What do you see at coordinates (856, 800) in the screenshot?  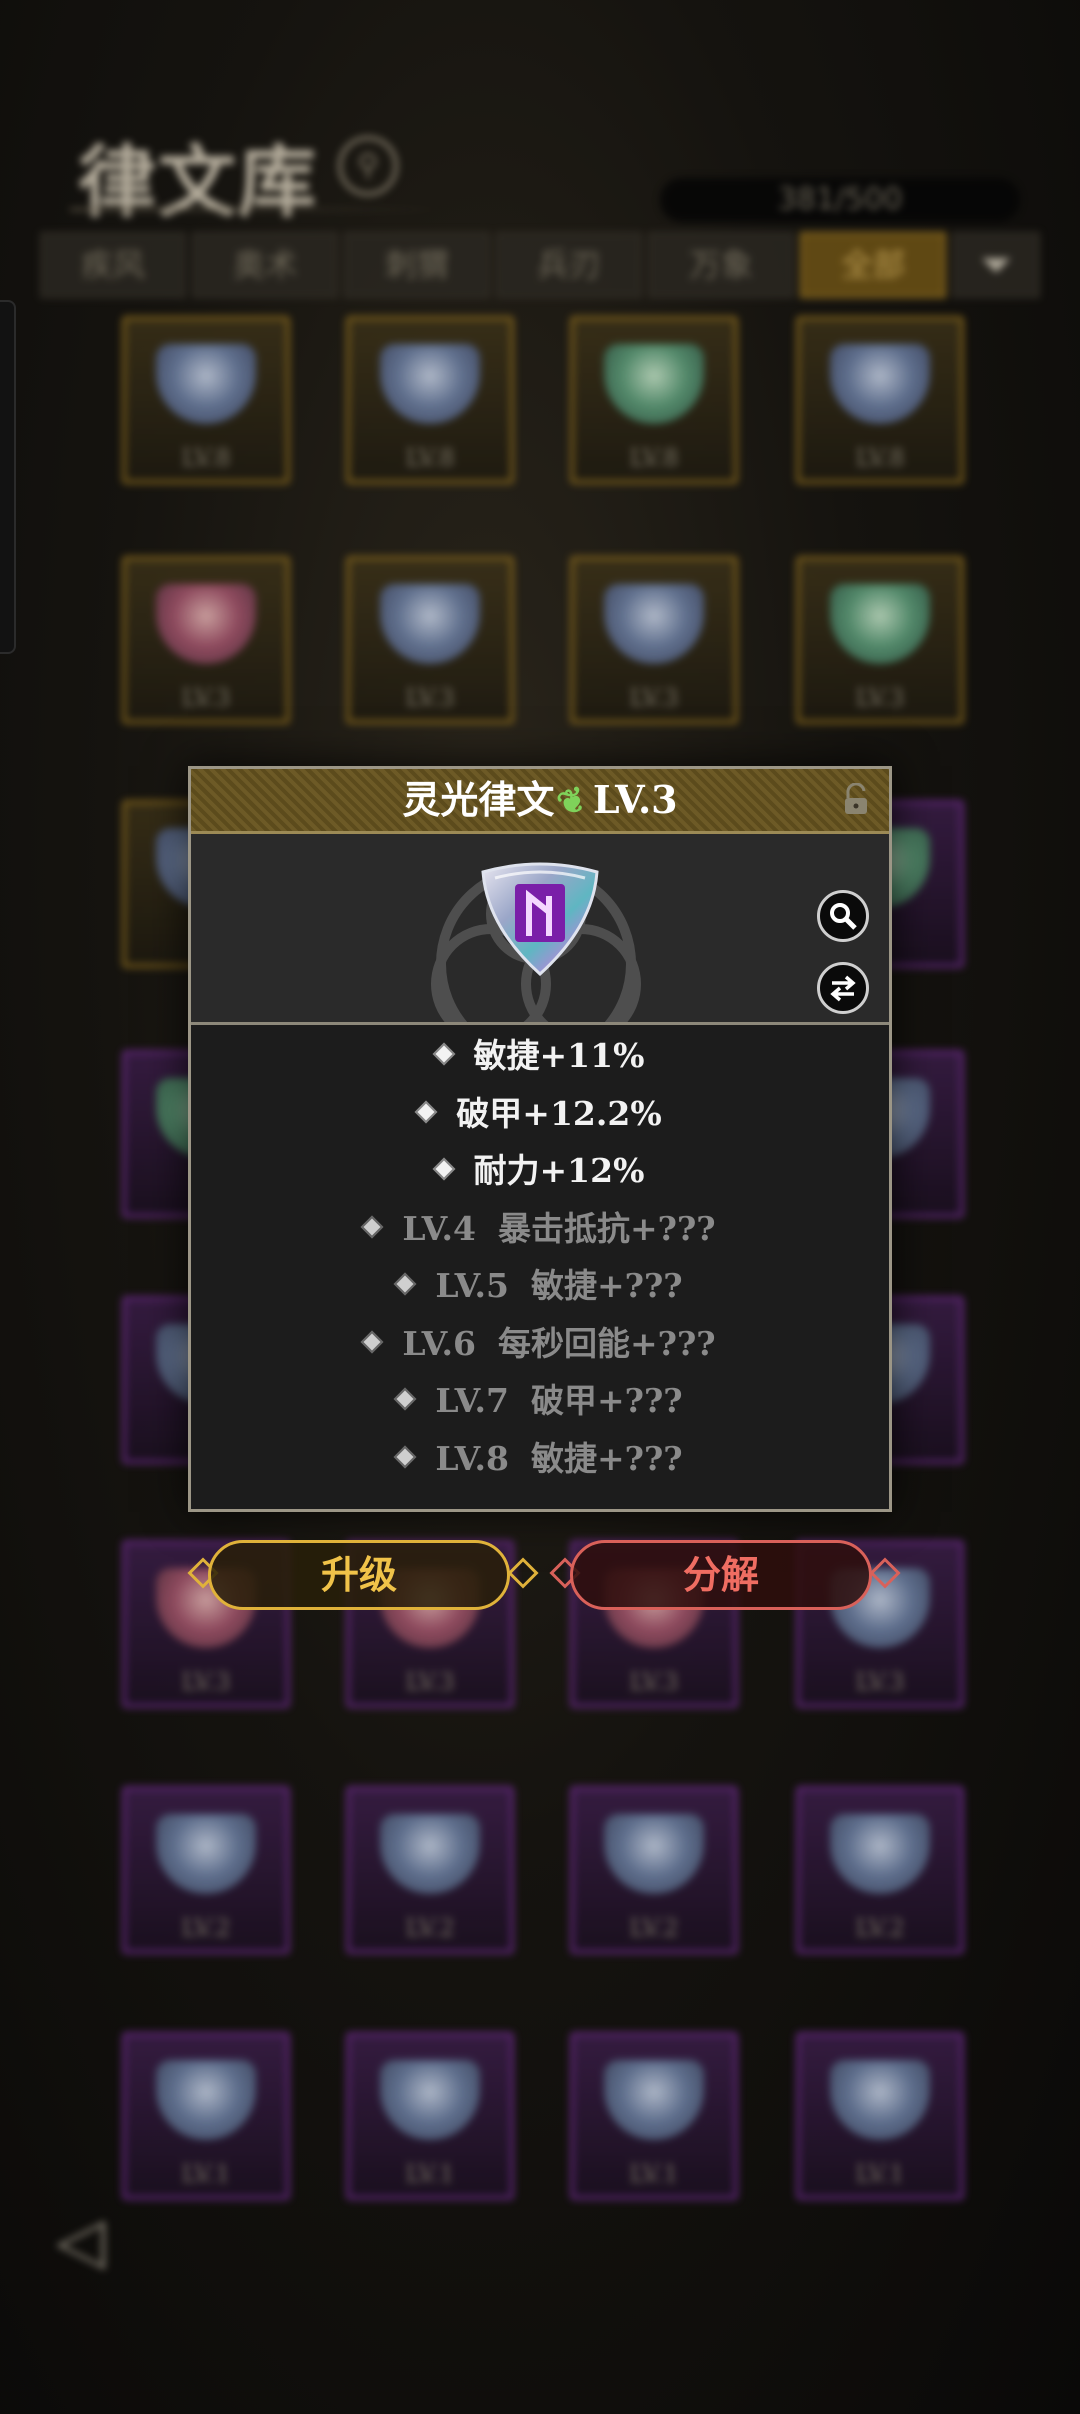 I see `unlock-icon` at bounding box center [856, 800].